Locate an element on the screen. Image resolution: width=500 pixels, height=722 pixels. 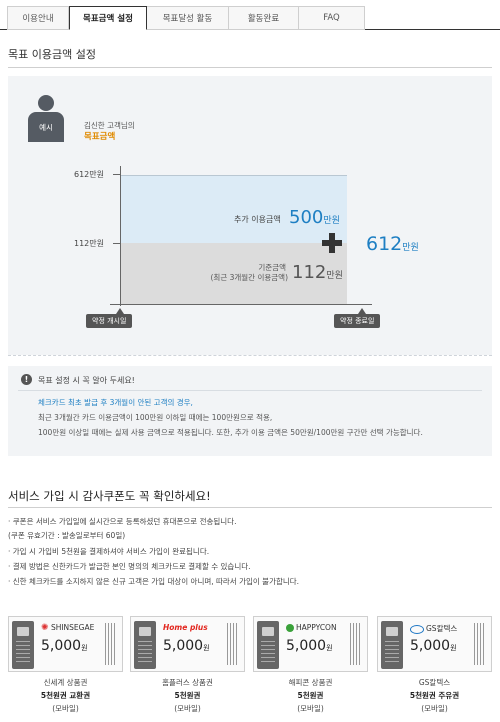
coupon-caption: 해피콘 상품권 5천원권 (모바일) is located at coordinates (310, 695).